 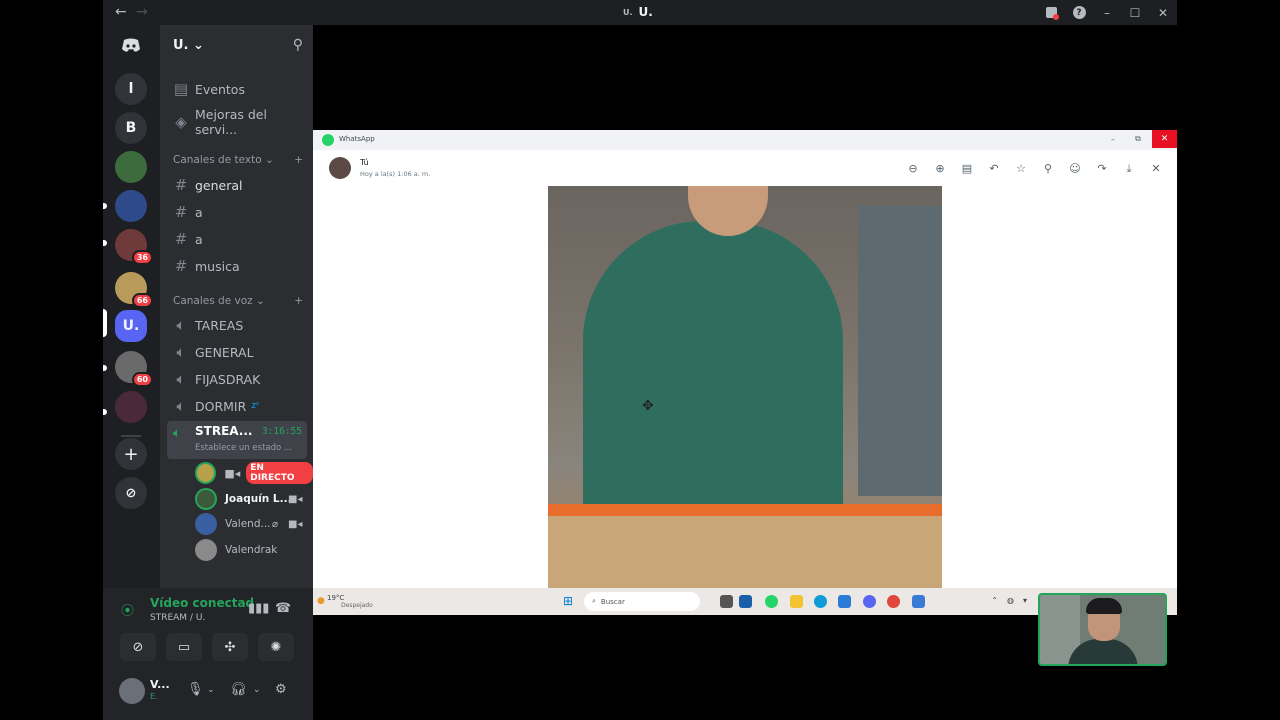 I want to click on voice-fijasdrak: 🔈︎ FIJASDRAK, so click(x=216, y=379).